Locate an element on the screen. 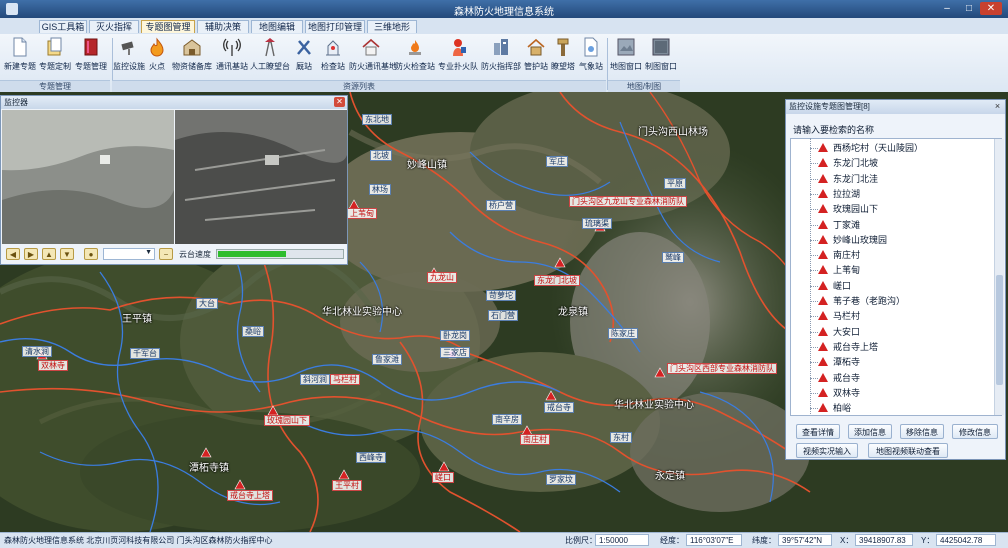 Image resolution: width=1008 pixels, height=548 pixels. list-item: 拉拉湖 is located at coordinates (839, 194).